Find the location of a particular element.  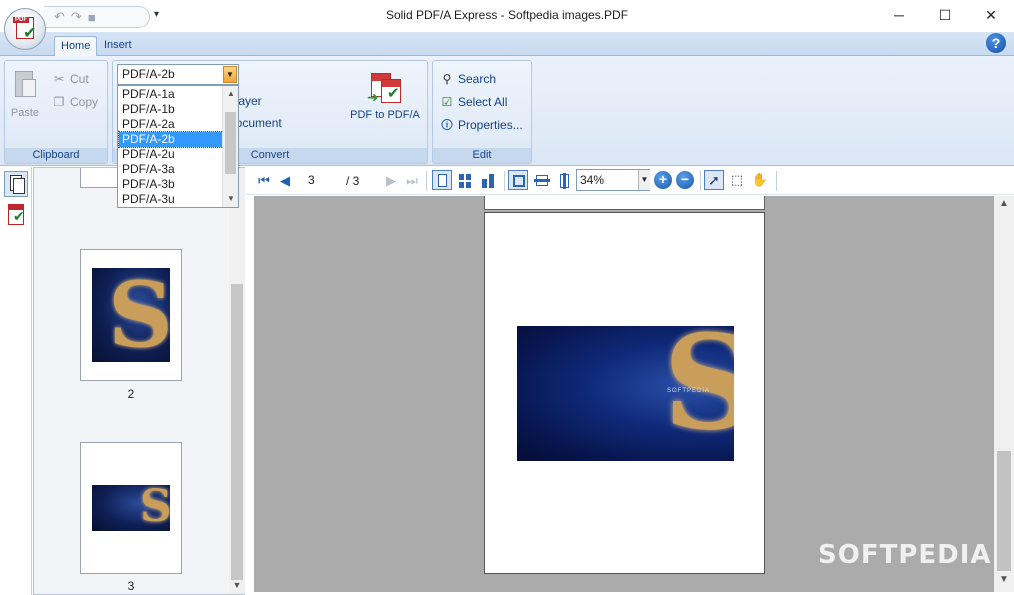

fit-page-icon is located at coordinates (518, 180).